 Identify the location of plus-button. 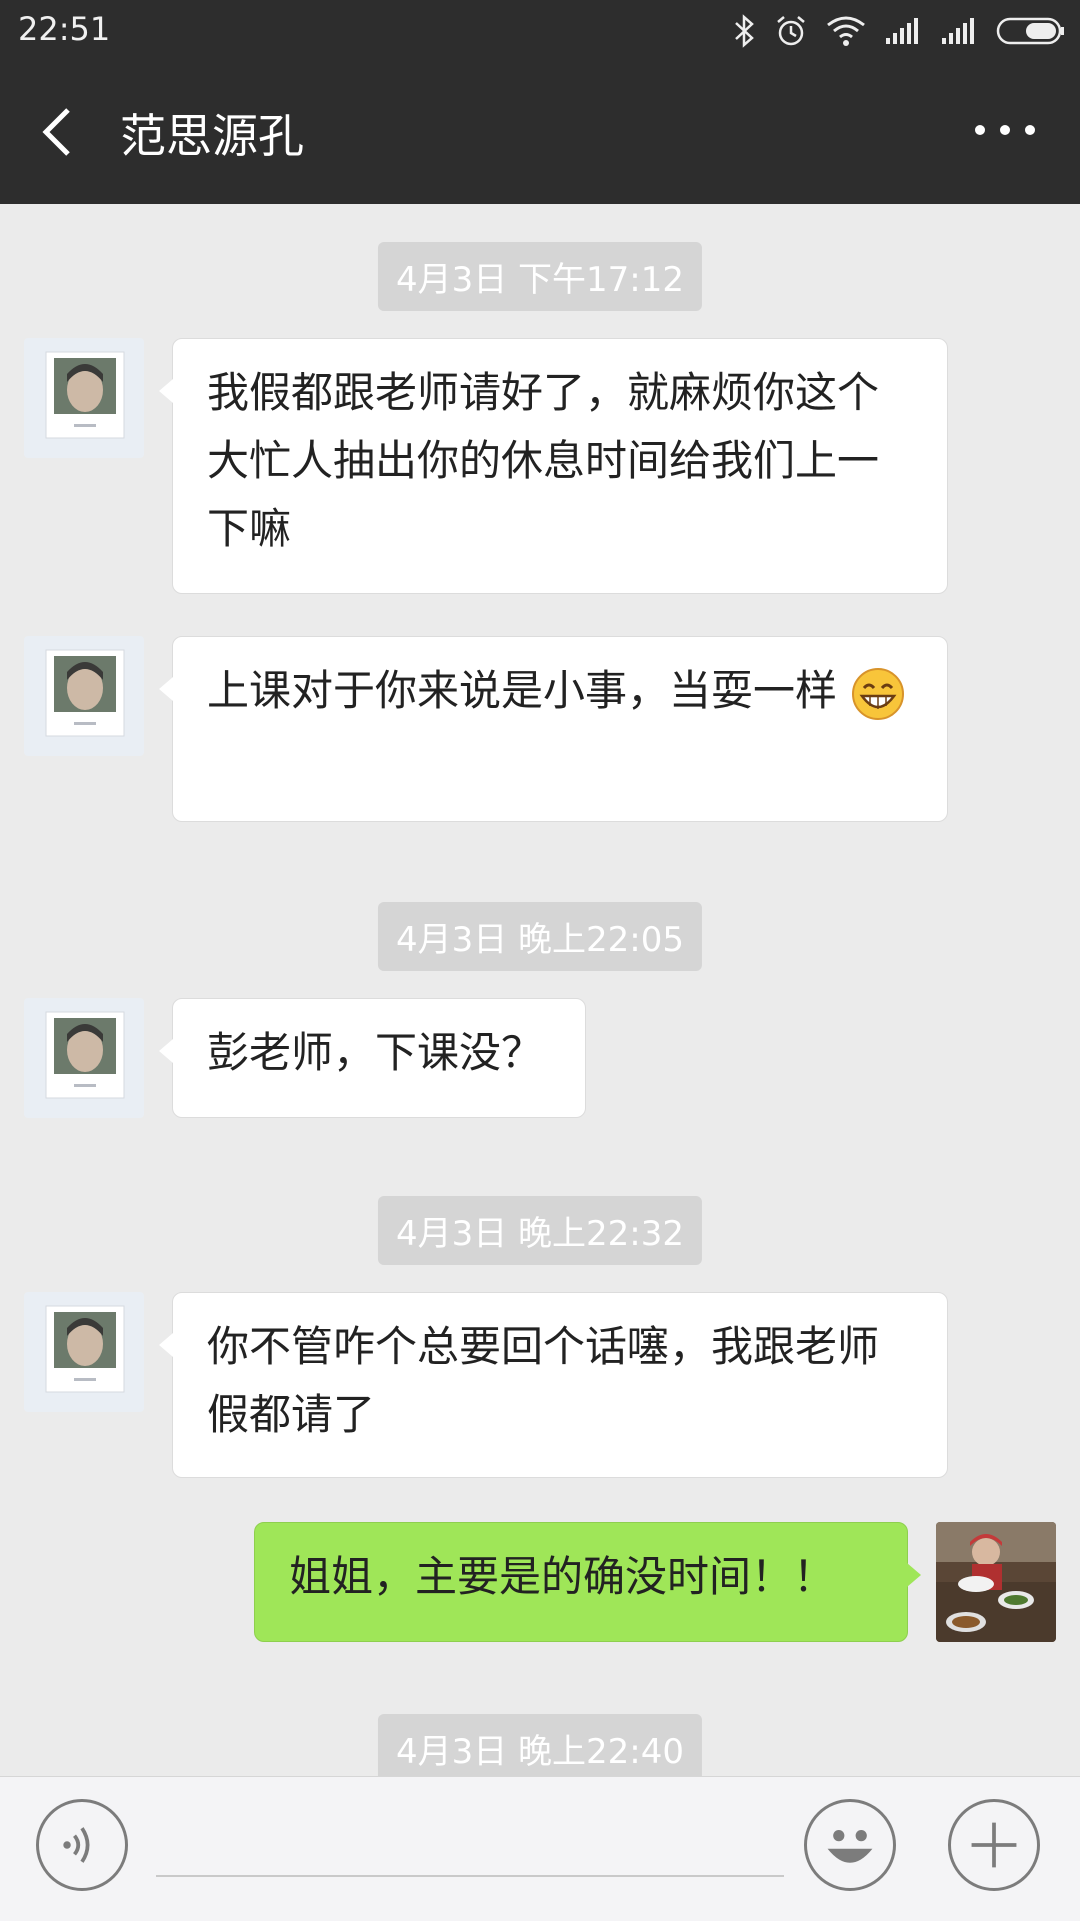
(994, 1845).